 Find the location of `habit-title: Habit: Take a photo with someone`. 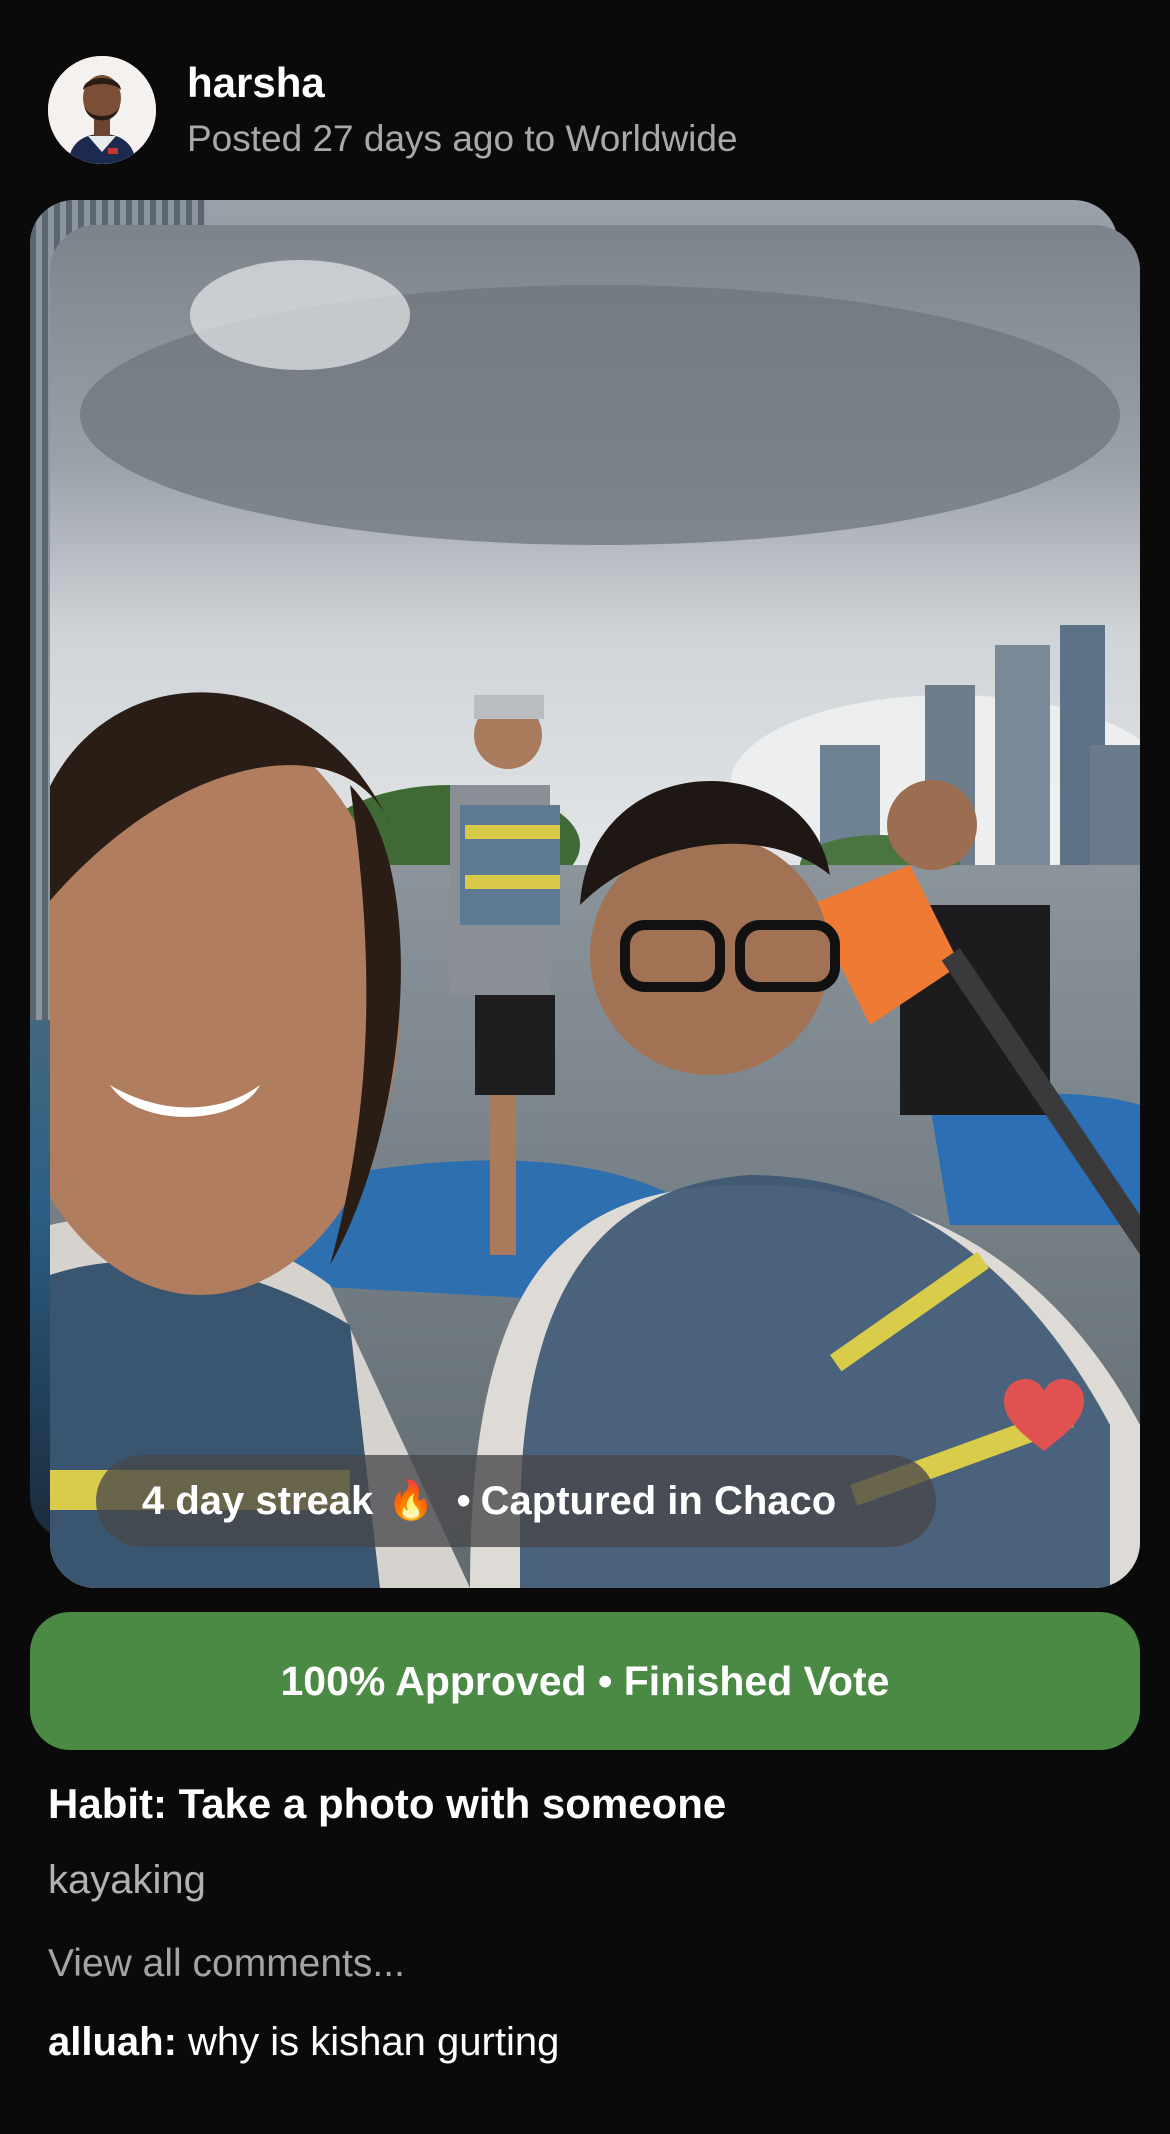

habit-title: Habit: Take a photo with someone is located at coordinates (387, 1803).